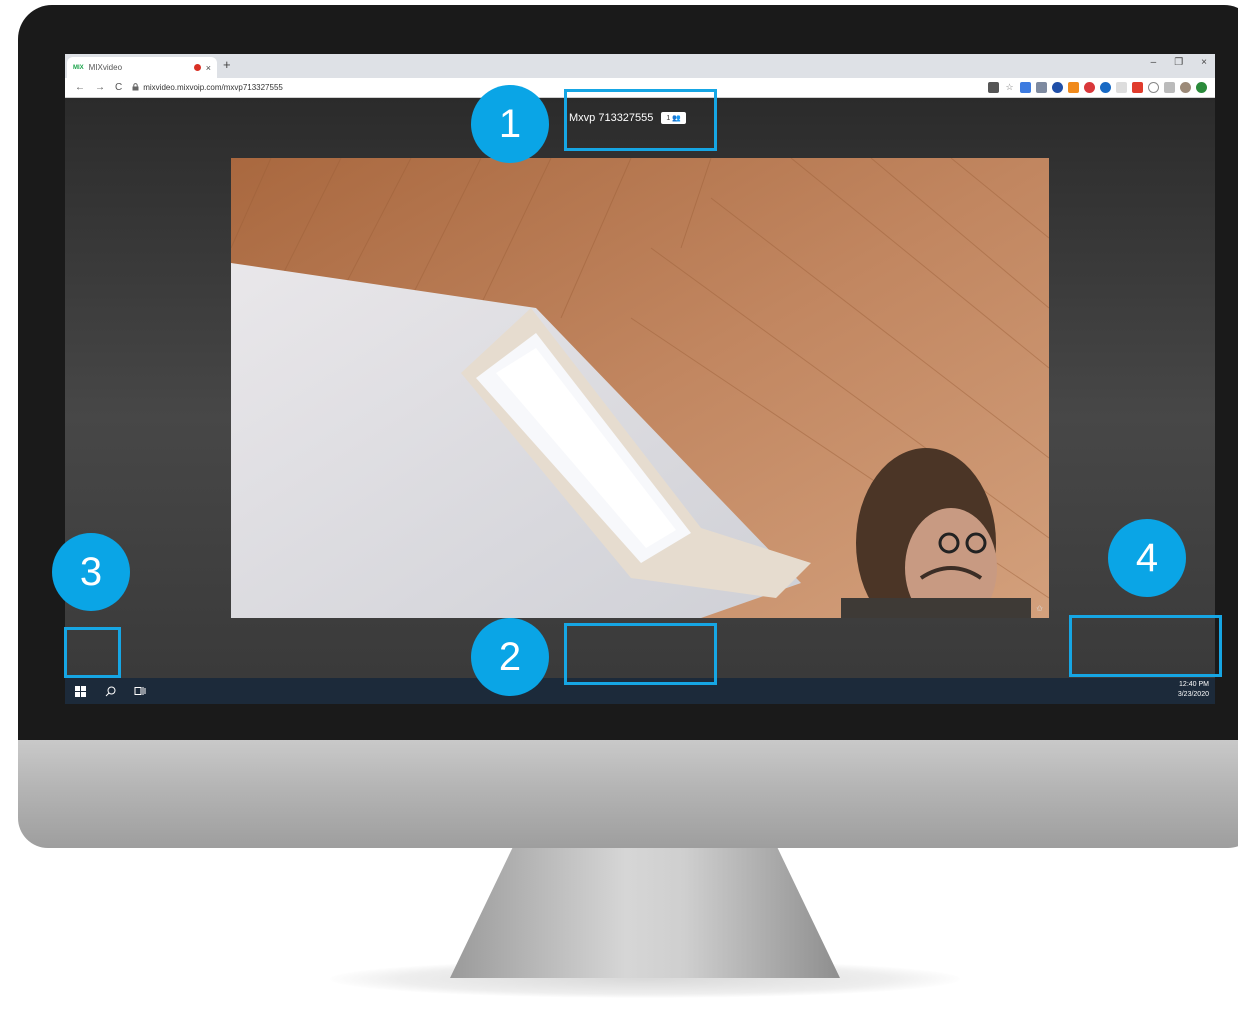  I want to click on clock-date: 3/23/2020, so click(1193, 694).